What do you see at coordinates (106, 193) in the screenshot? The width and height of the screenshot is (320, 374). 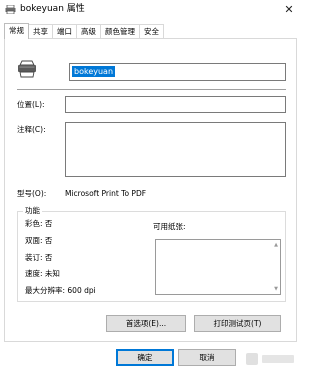 I see `model-value: Microsoft Print To PDF` at bounding box center [106, 193].